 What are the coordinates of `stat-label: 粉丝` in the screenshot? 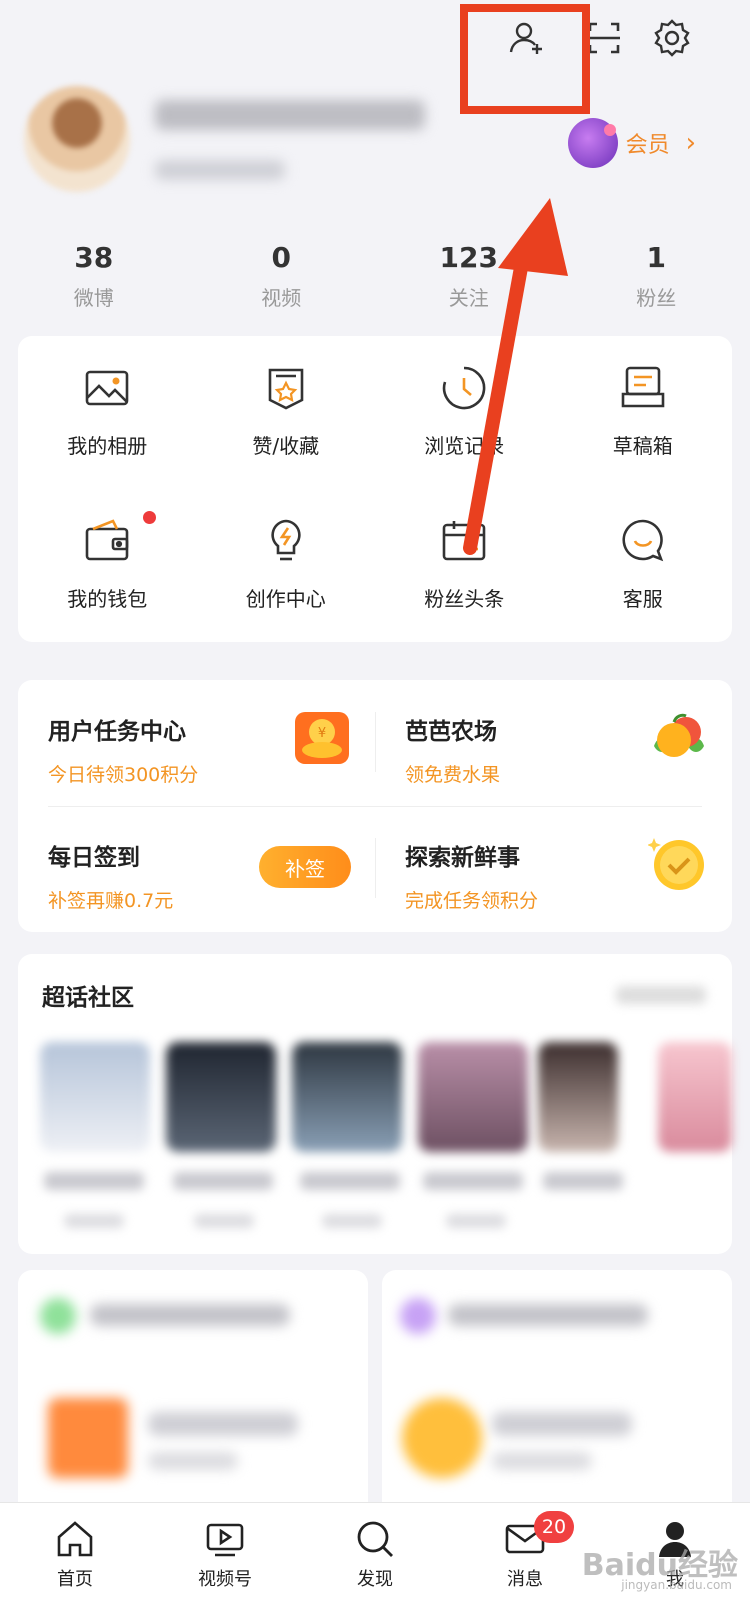 It's located at (656, 298).